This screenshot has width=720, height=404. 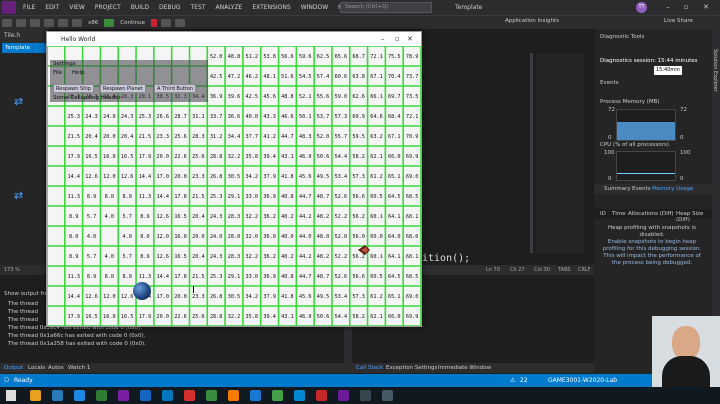 I want to click on tab-locals: Locals, so click(x=36, y=368).